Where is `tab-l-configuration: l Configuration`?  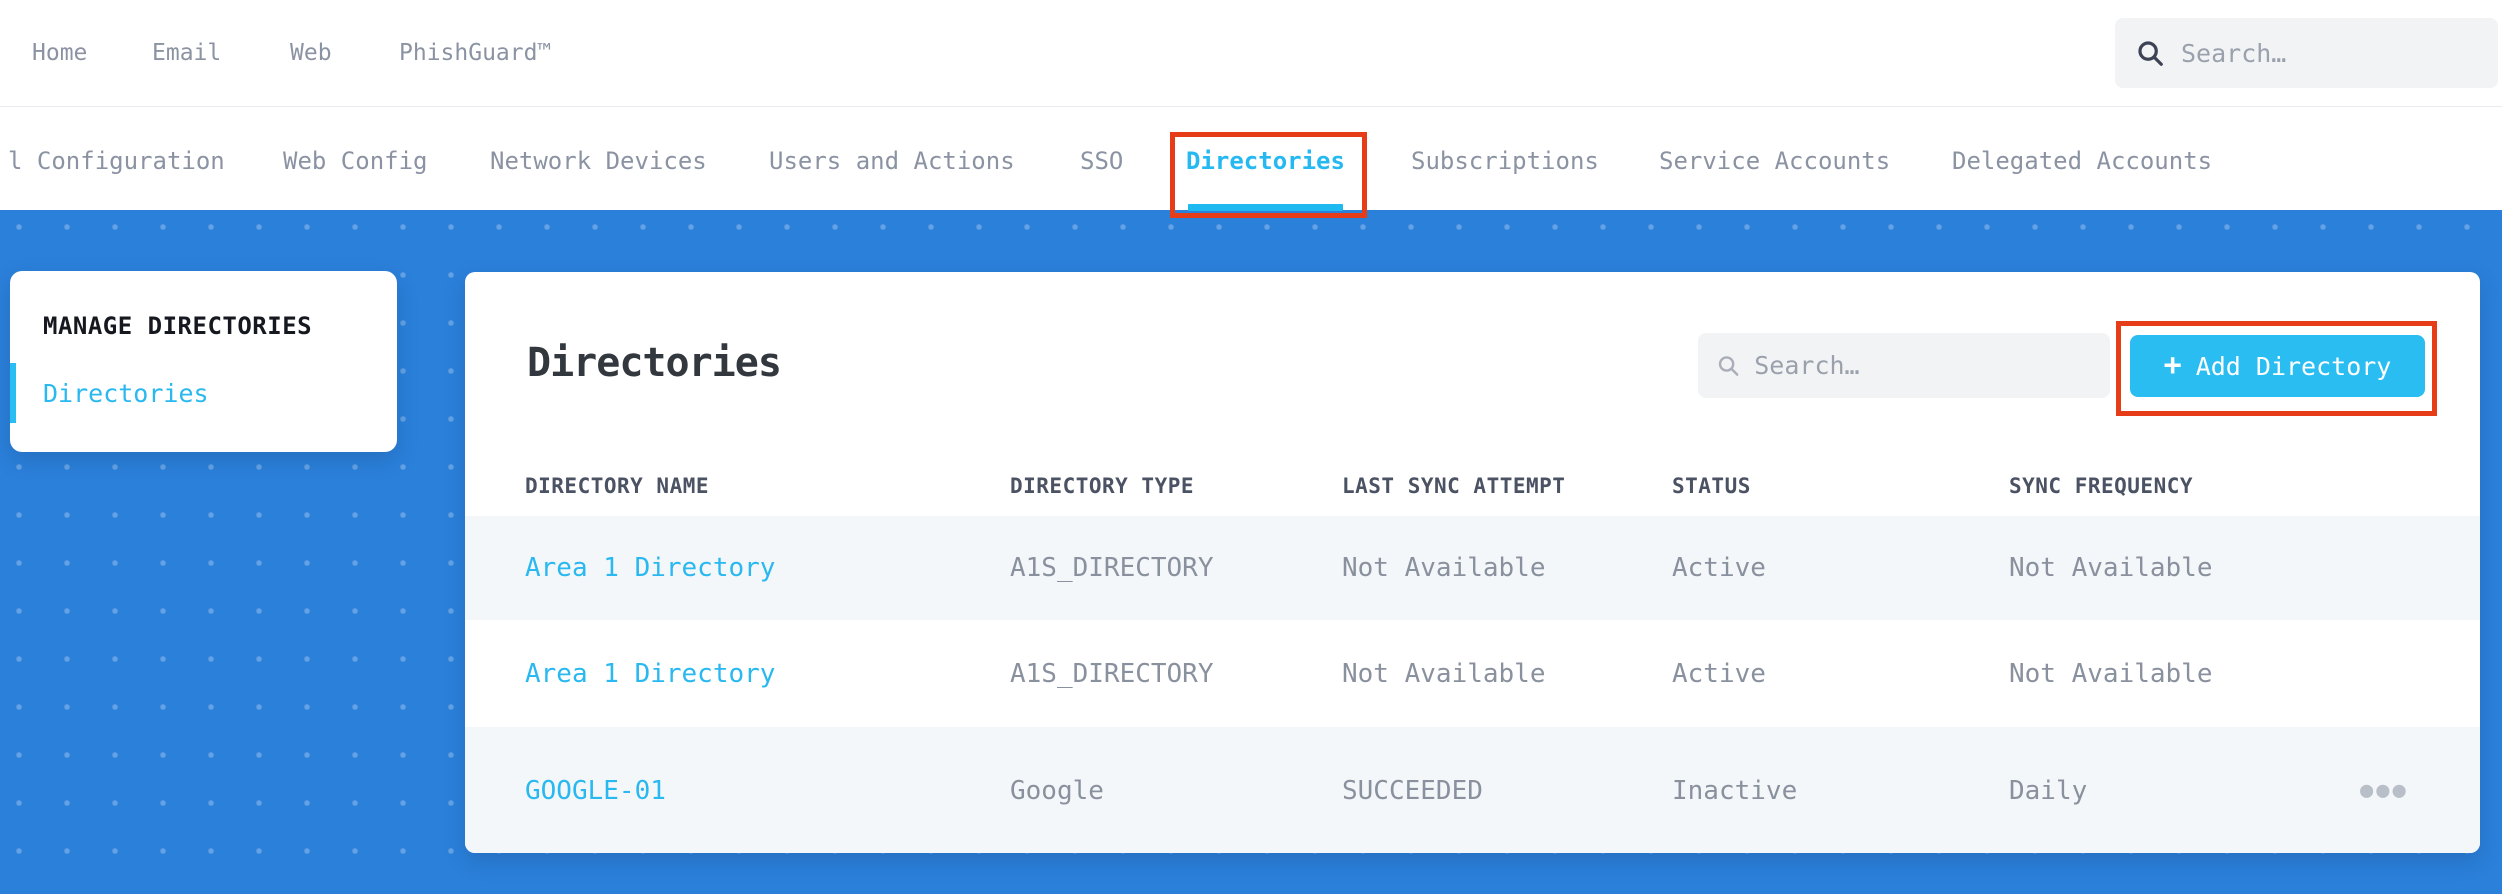
tab-l-configuration: l Configuration is located at coordinates (116, 177).